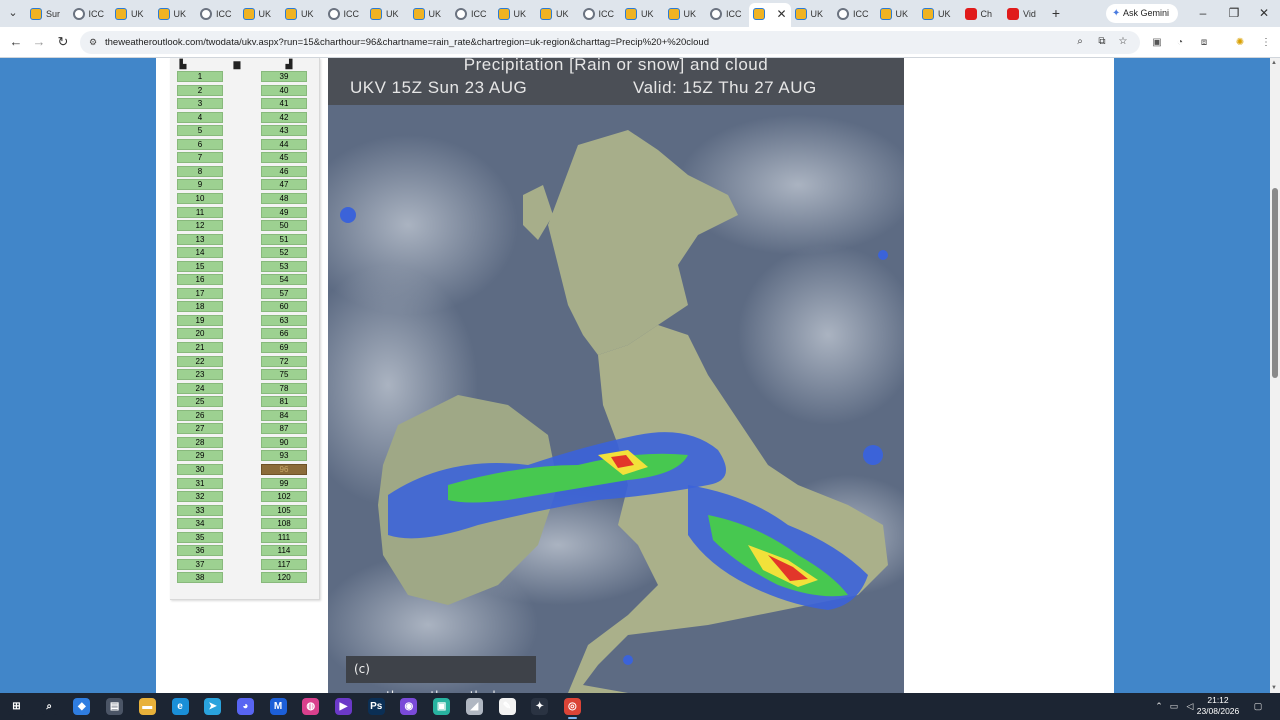 This screenshot has height=720, width=1280. I want to click on hour-link: 117, so click(284, 564).